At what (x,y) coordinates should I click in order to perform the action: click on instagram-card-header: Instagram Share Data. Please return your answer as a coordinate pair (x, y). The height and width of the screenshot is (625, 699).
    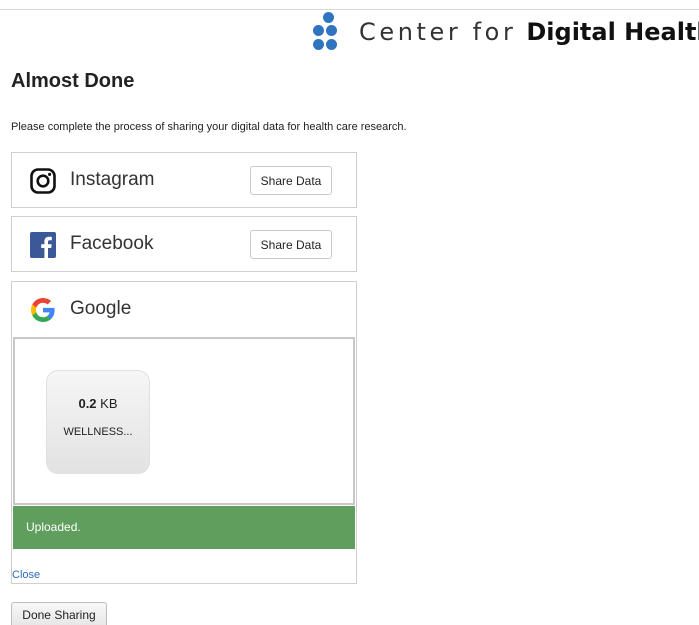
    Looking at the image, I should click on (184, 181).